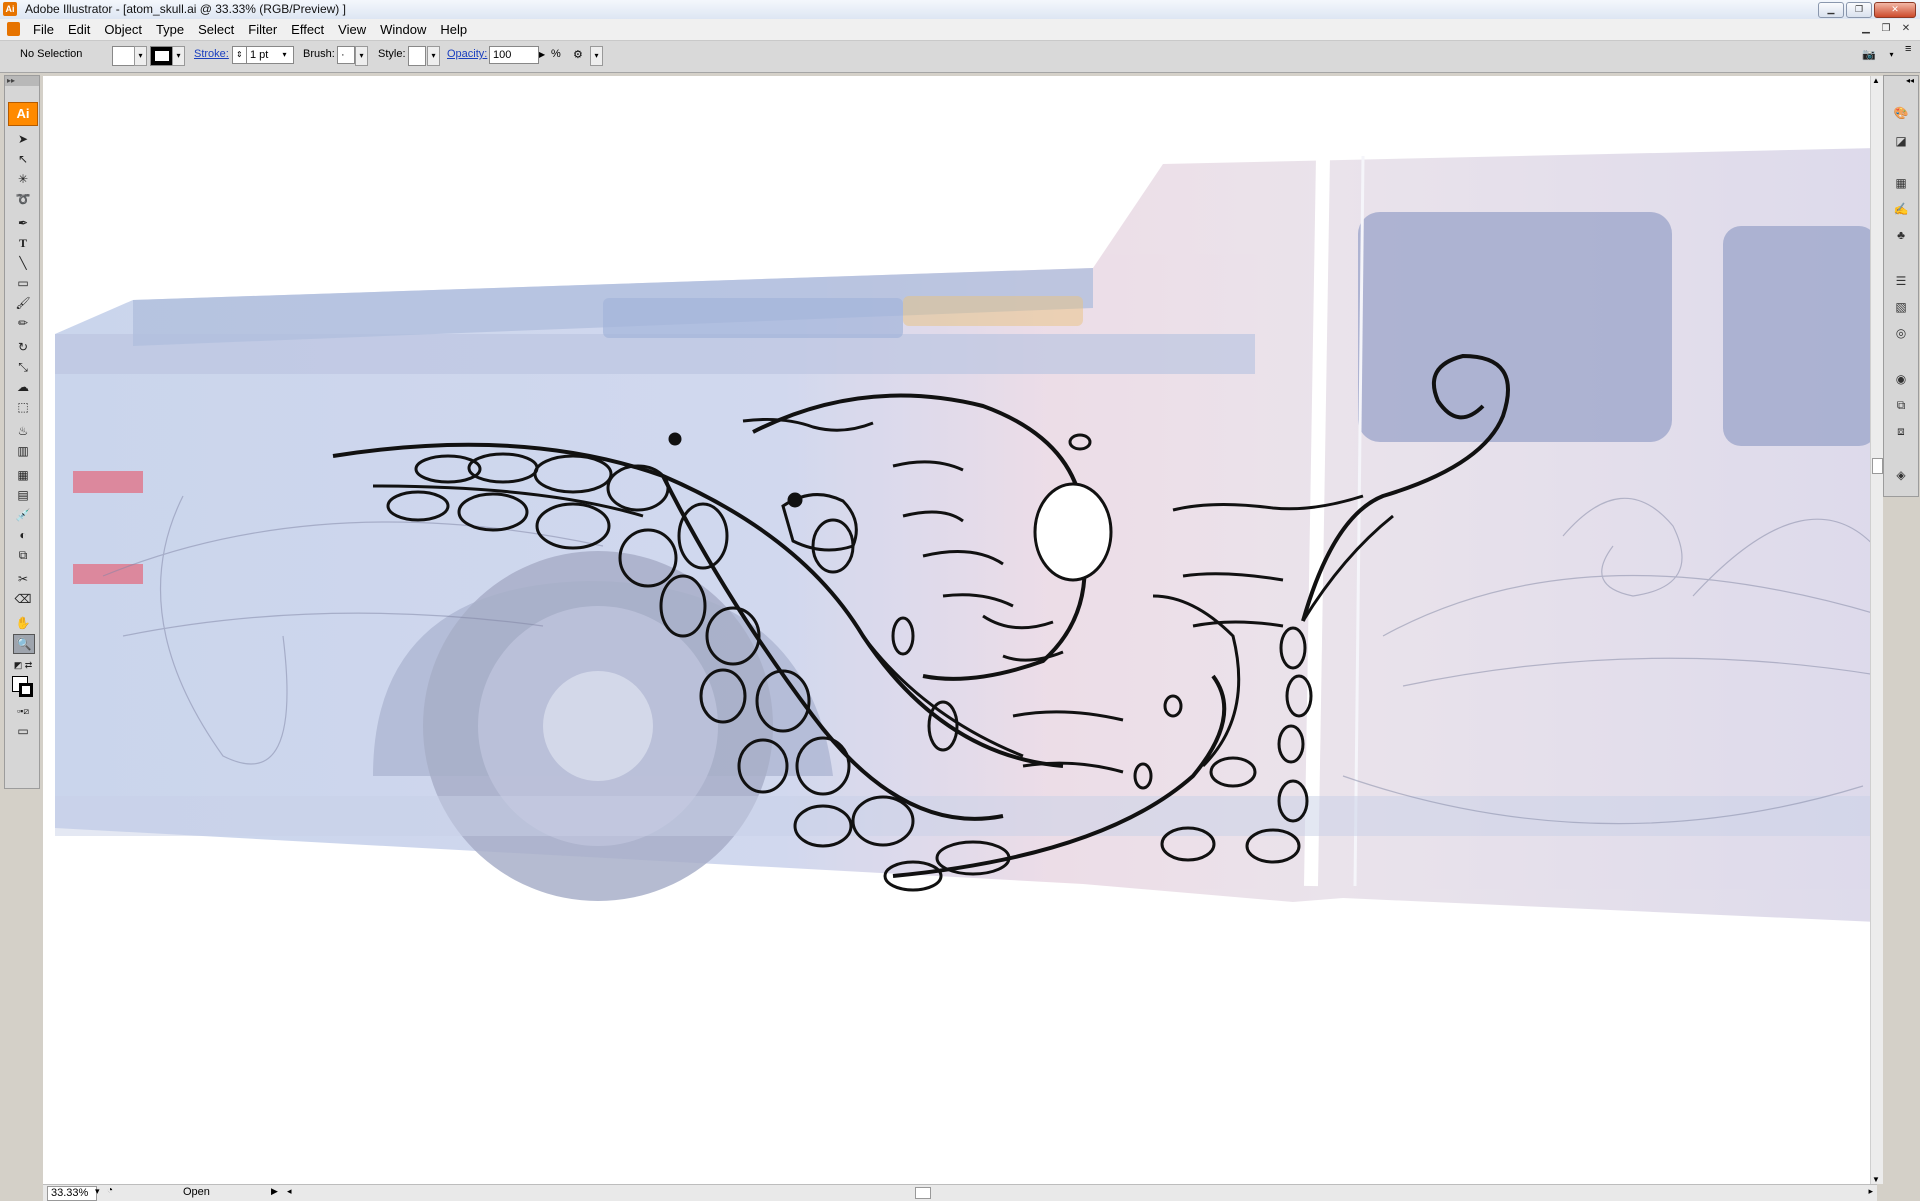 This screenshot has height=1201, width=1920. Describe the element at coordinates (467, 54) in the screenshot. I see `opacity-label: Opacity:` at that location.